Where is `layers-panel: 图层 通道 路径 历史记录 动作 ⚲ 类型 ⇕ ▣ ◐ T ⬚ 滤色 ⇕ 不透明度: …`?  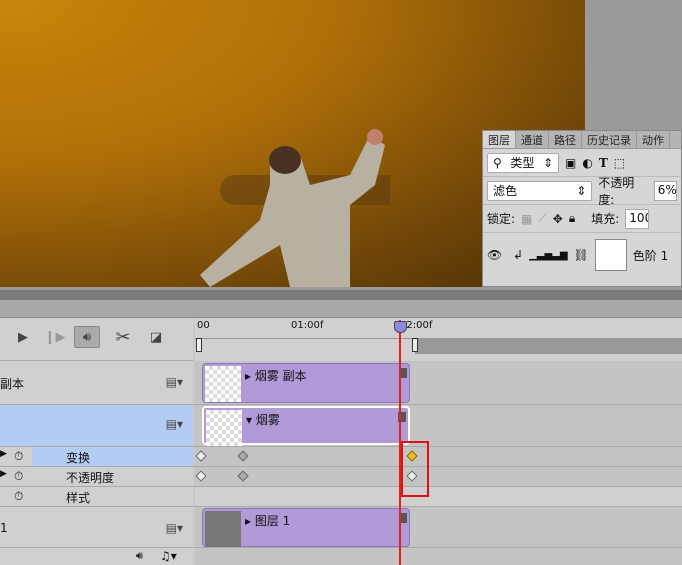 layers-panel: 图层 通道 路径 历史记录 动作 ⚲ 类型 ⇕ ▣ ◐ T ⬚ 滤色 ⇕ 不透明度: … is located at coordinates (582, 208).